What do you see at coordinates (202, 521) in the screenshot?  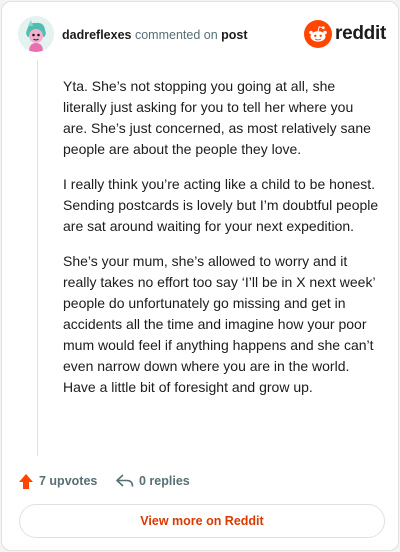 I see `view-more-button: View more on Reddit` at bounding box center [202, 521].